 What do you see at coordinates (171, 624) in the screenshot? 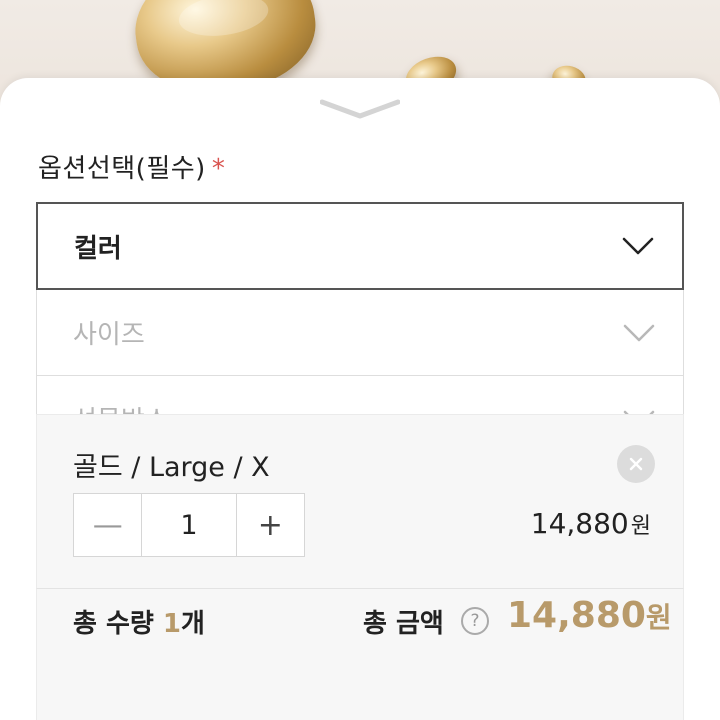
I see `total-quantity-value: 1` at bounding box center [171, 624].